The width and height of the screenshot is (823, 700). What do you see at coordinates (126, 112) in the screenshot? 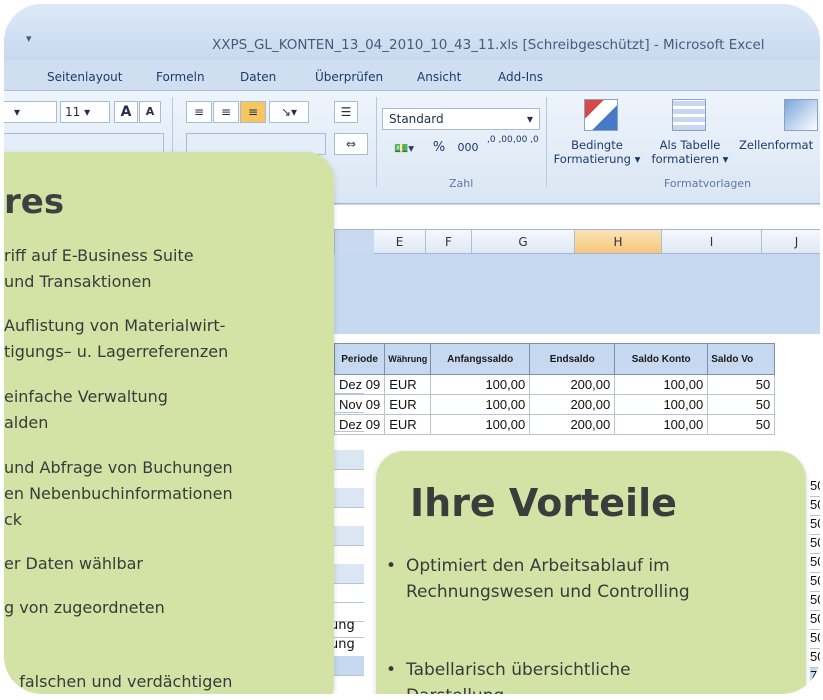
I see `grow-font-button: A` at bounding box center [126, 112].